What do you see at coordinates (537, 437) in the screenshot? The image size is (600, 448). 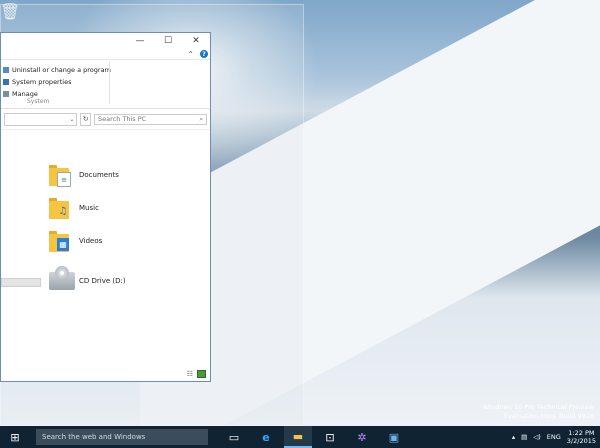 I see `volume-icon: ◁)` at bounding box center [537, 437].